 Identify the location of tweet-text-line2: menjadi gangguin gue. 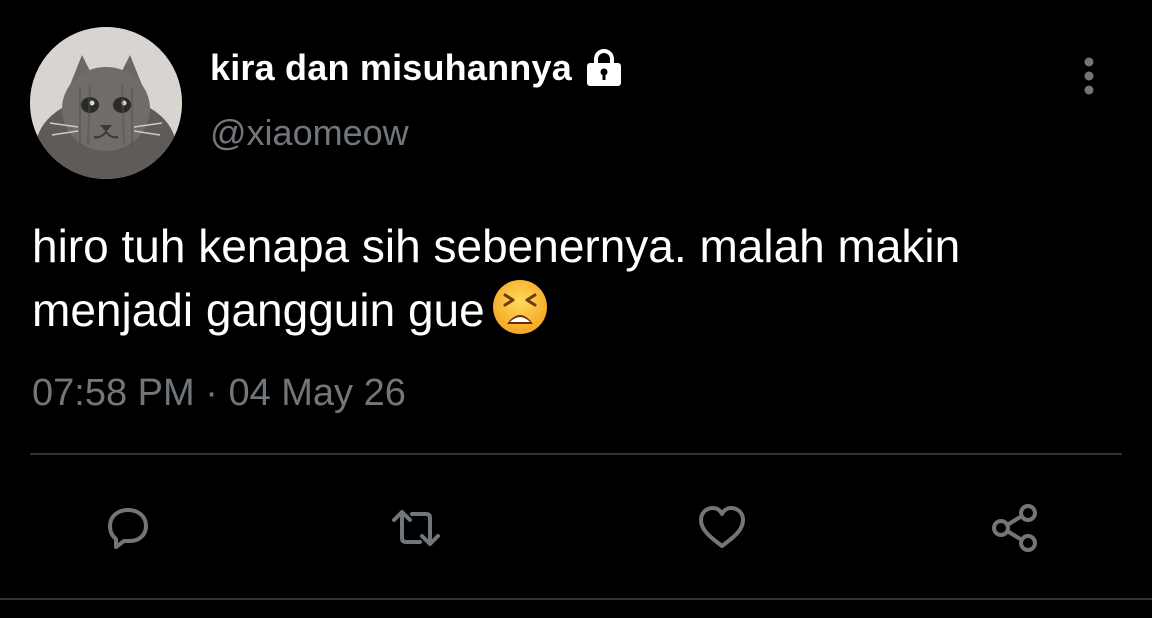
(258, 310).